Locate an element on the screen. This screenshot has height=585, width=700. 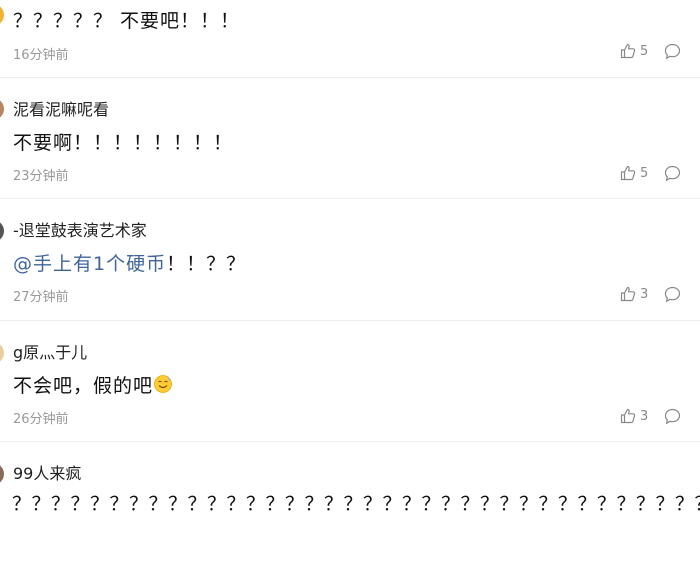
comment-text: 不要啊！！！！！！！！ is located at coordinates (123, 143).